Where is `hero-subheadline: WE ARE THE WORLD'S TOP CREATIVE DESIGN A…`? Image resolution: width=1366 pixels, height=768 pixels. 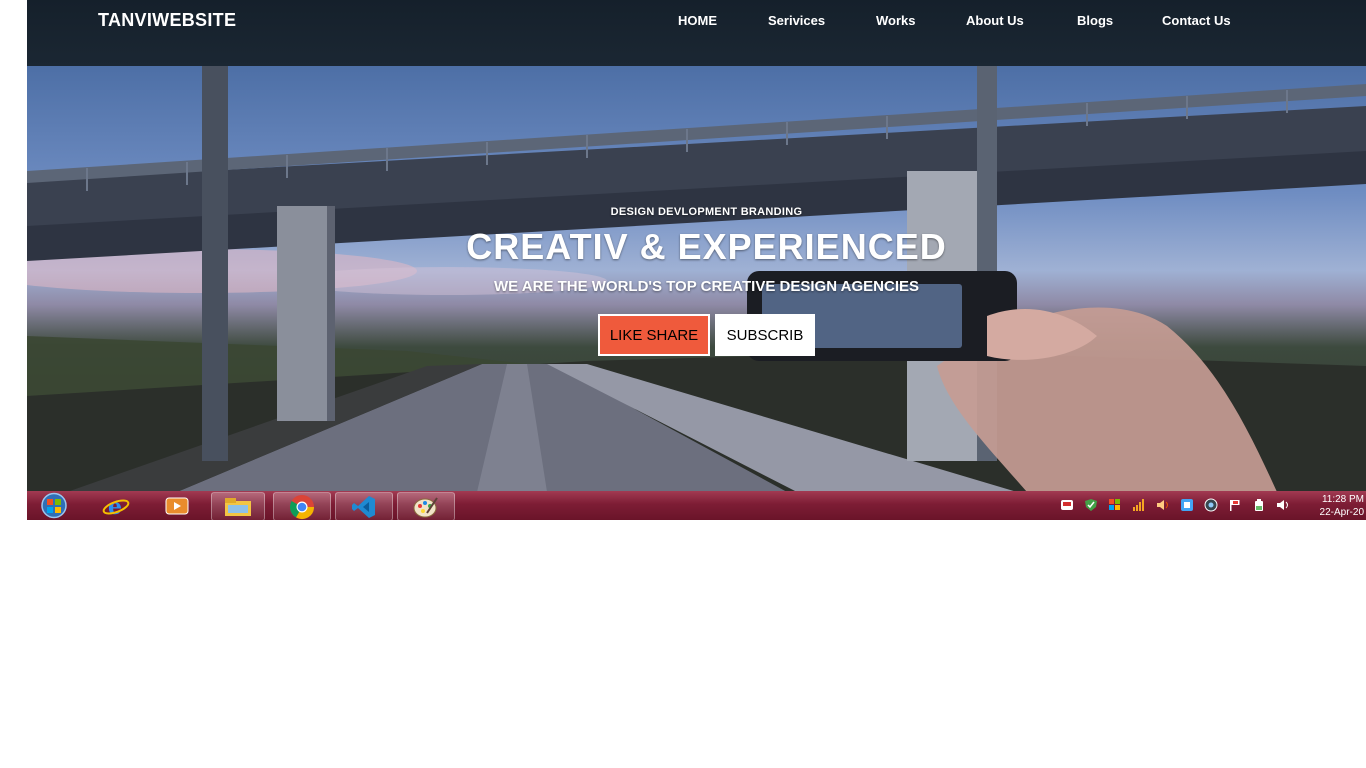 hero-subheadline: WE ARE THE WORLD'S TOP CREATIVE DESIGN A… is located at coordinates (706, 286).